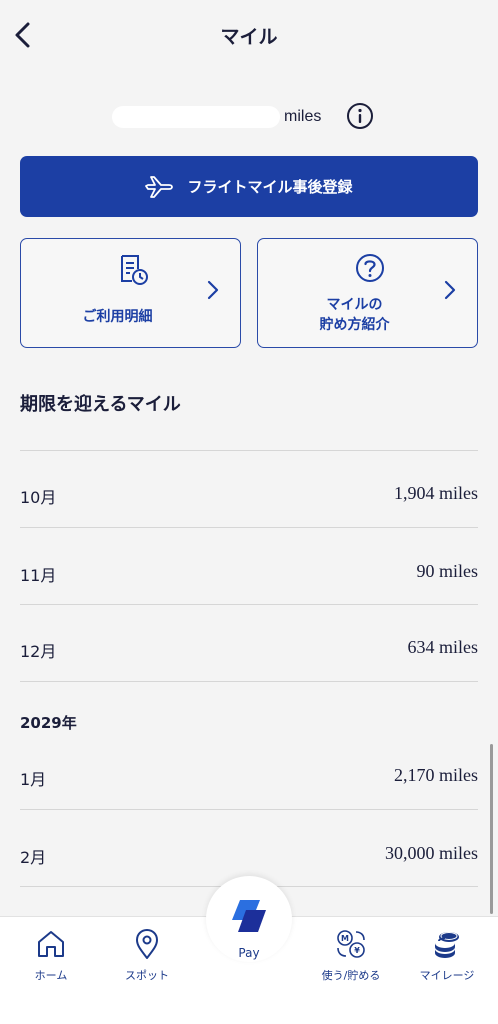 The width and height of the screenshot is (498, 1024). I want to click on flight-mile-register-label: フライトマイル事後登録, so click(270, 187).